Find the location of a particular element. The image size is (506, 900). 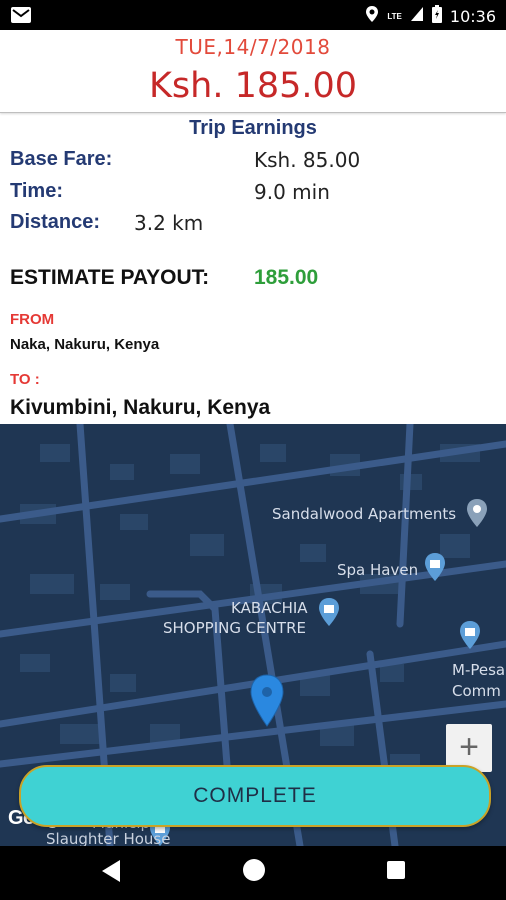

trip-amount: Ksh. 185.00 is located at coordinates (253, 86).